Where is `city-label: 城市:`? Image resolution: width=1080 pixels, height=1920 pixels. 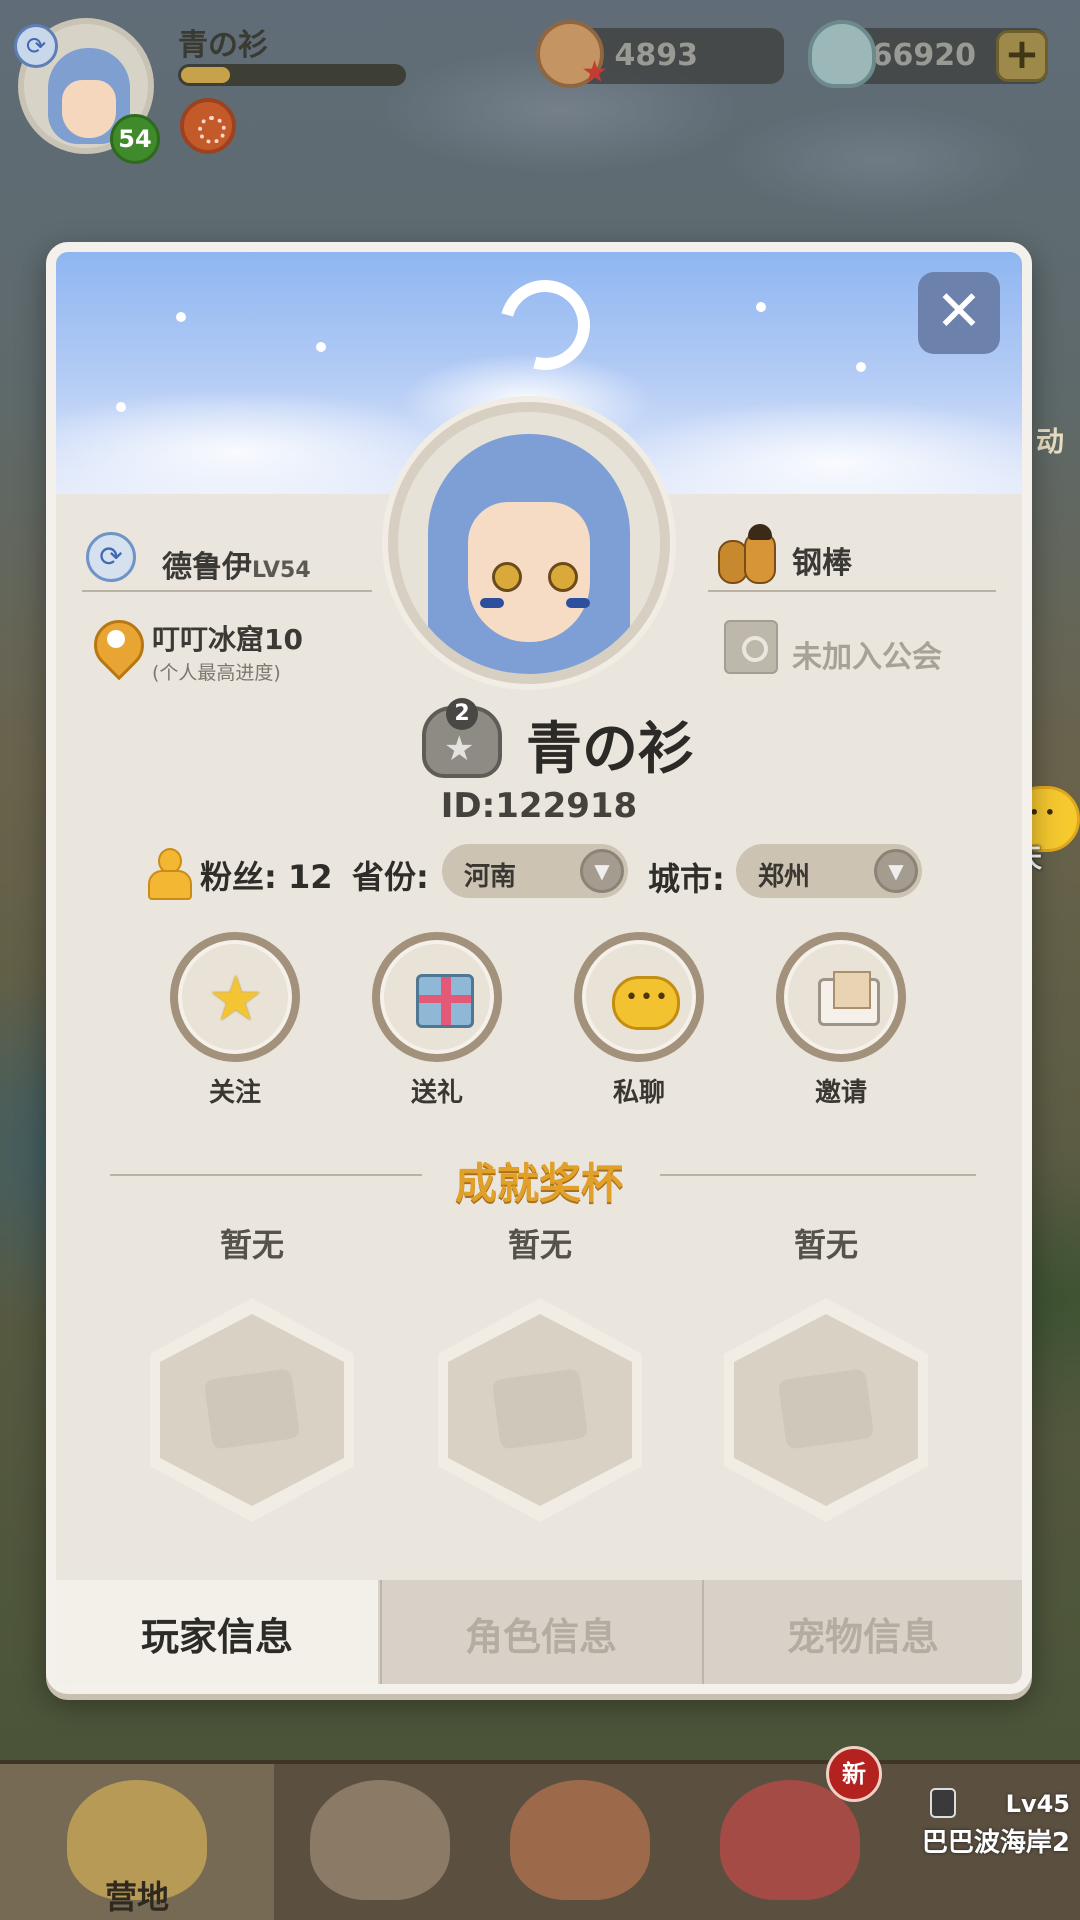 city-label: 城市: is located at coordinates (686, 879).